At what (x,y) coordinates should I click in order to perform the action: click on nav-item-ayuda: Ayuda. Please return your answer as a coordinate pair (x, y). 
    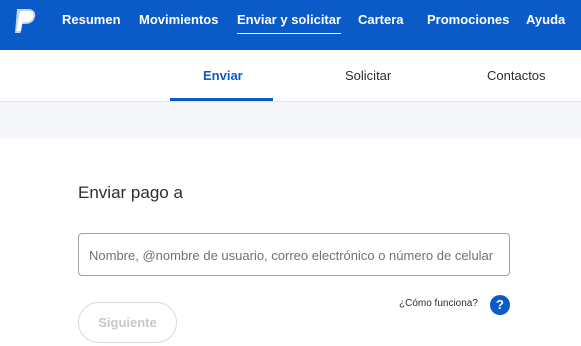
    Looking at the image, I should click on (545, 20).